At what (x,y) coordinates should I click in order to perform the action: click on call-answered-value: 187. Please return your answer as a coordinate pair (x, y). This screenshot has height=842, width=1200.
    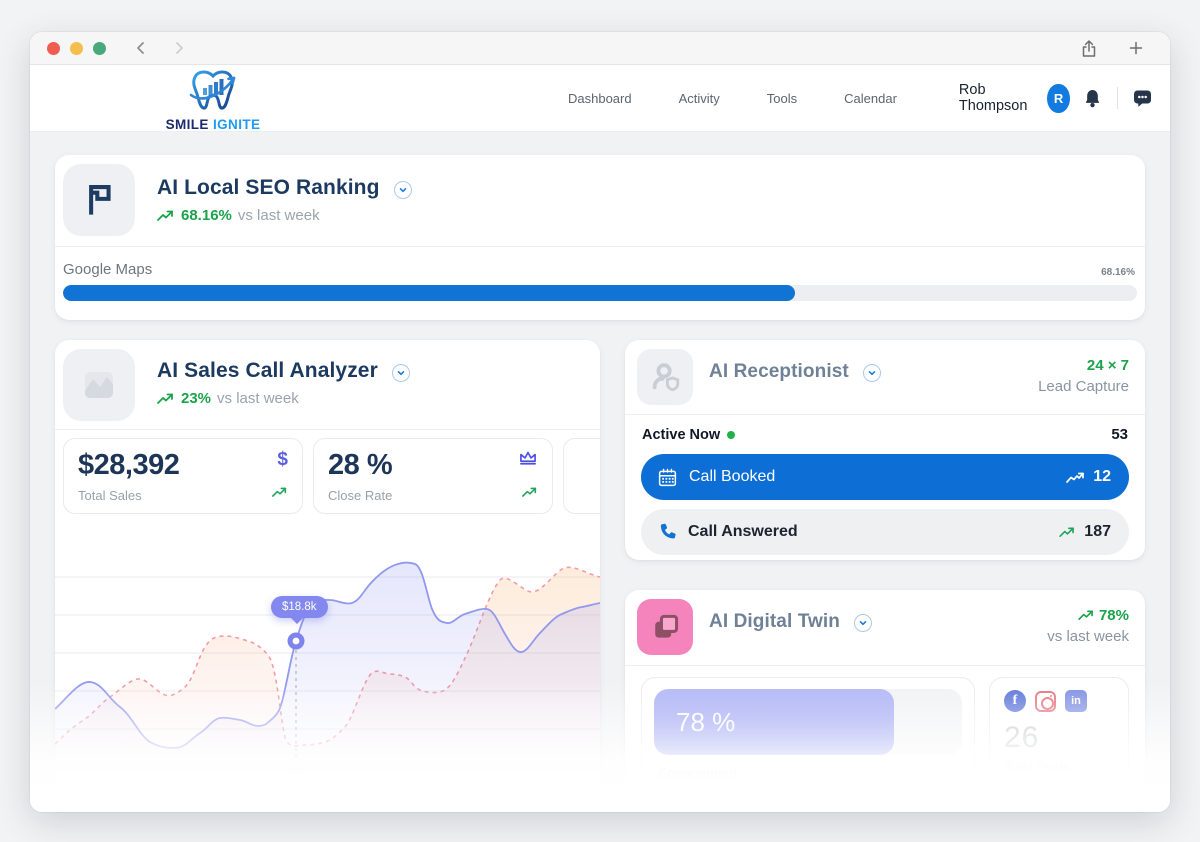
    Looking at the image, I should click on (1097, 531).